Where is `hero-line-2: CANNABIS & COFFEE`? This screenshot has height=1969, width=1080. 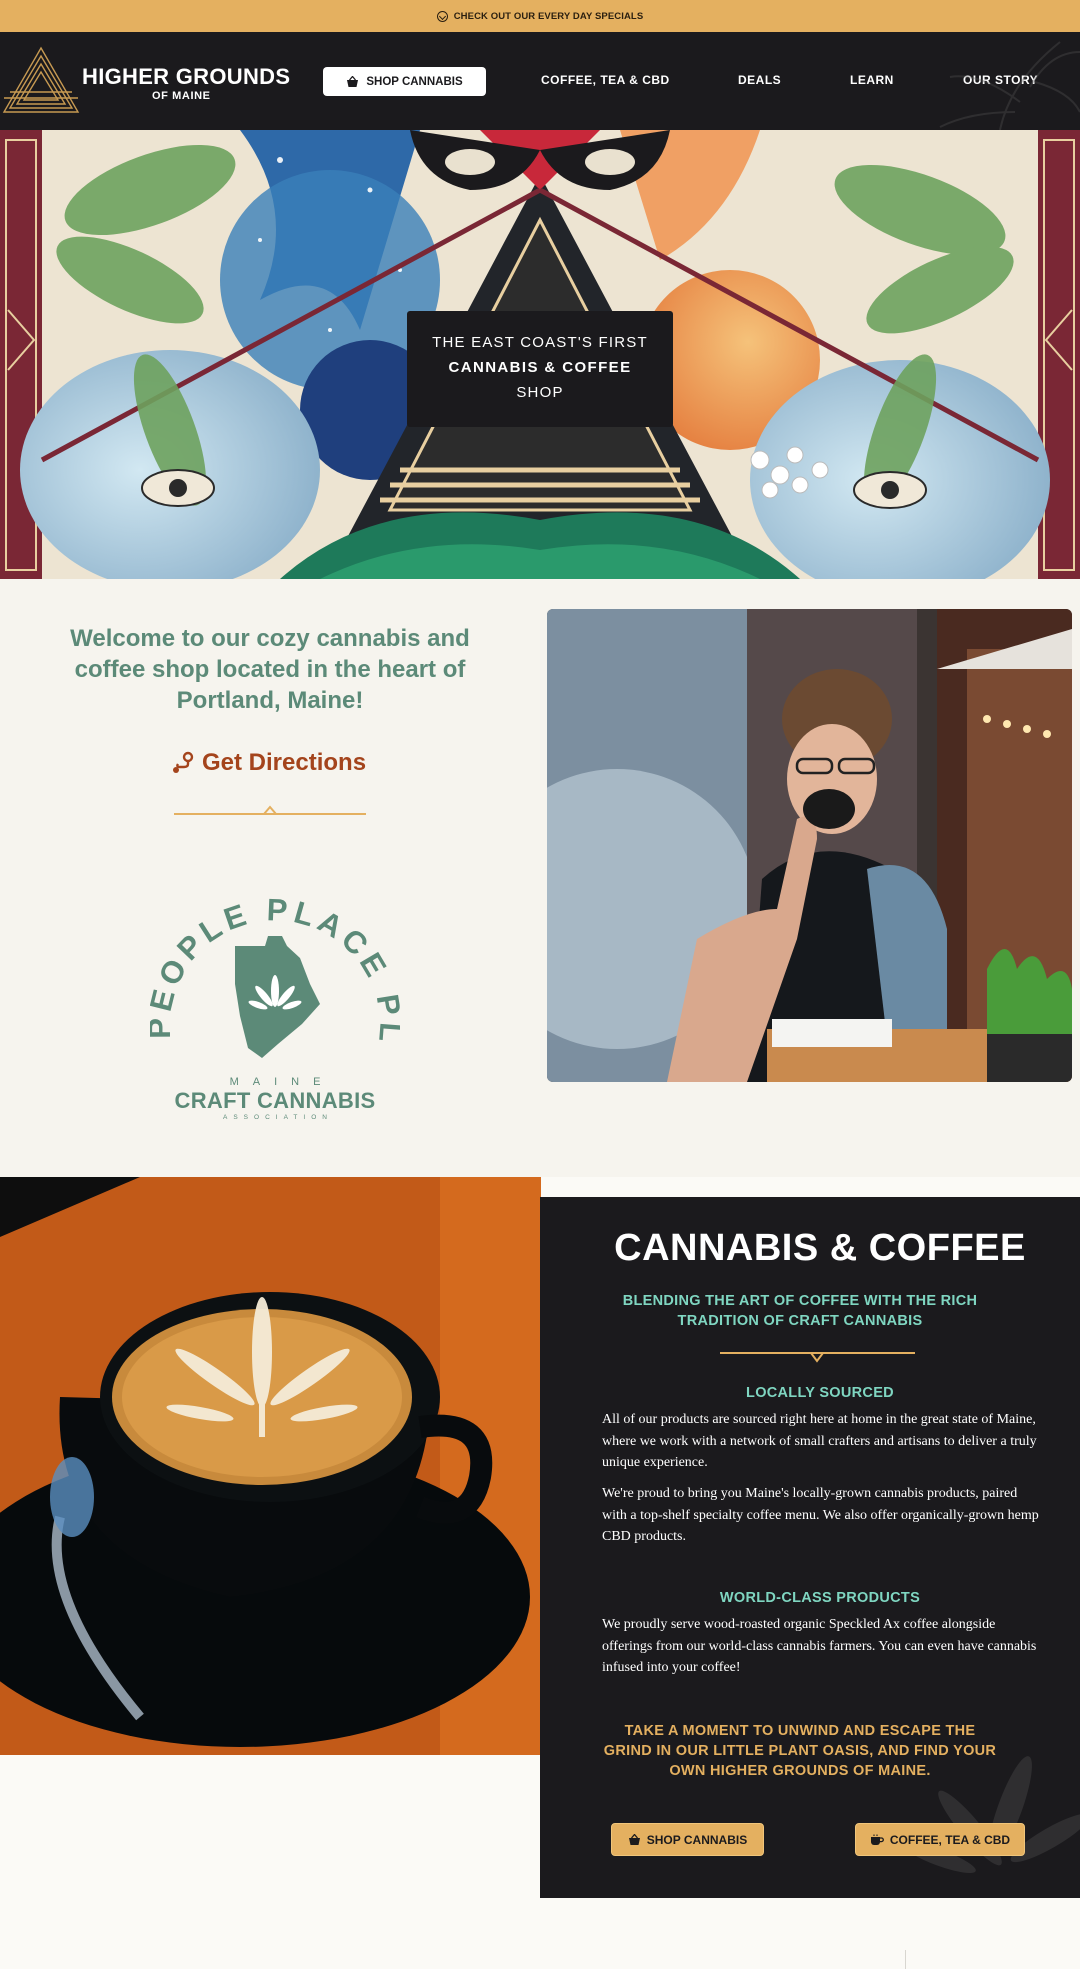
hero-line-2: CANNABIS & COFFEE is located at coordinates (540, 367).